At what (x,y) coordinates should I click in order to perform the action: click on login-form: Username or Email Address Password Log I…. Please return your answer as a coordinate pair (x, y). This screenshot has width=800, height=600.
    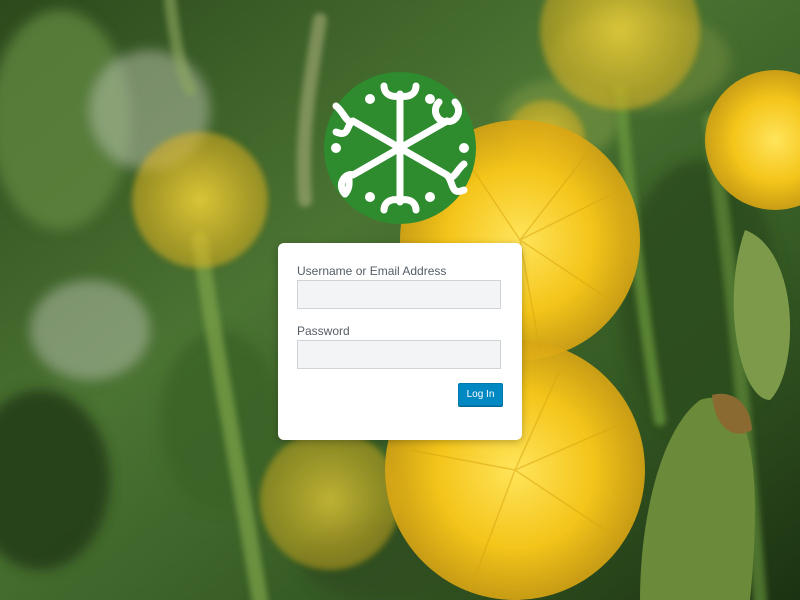
    Looking at the image, I should click on (400, 341).